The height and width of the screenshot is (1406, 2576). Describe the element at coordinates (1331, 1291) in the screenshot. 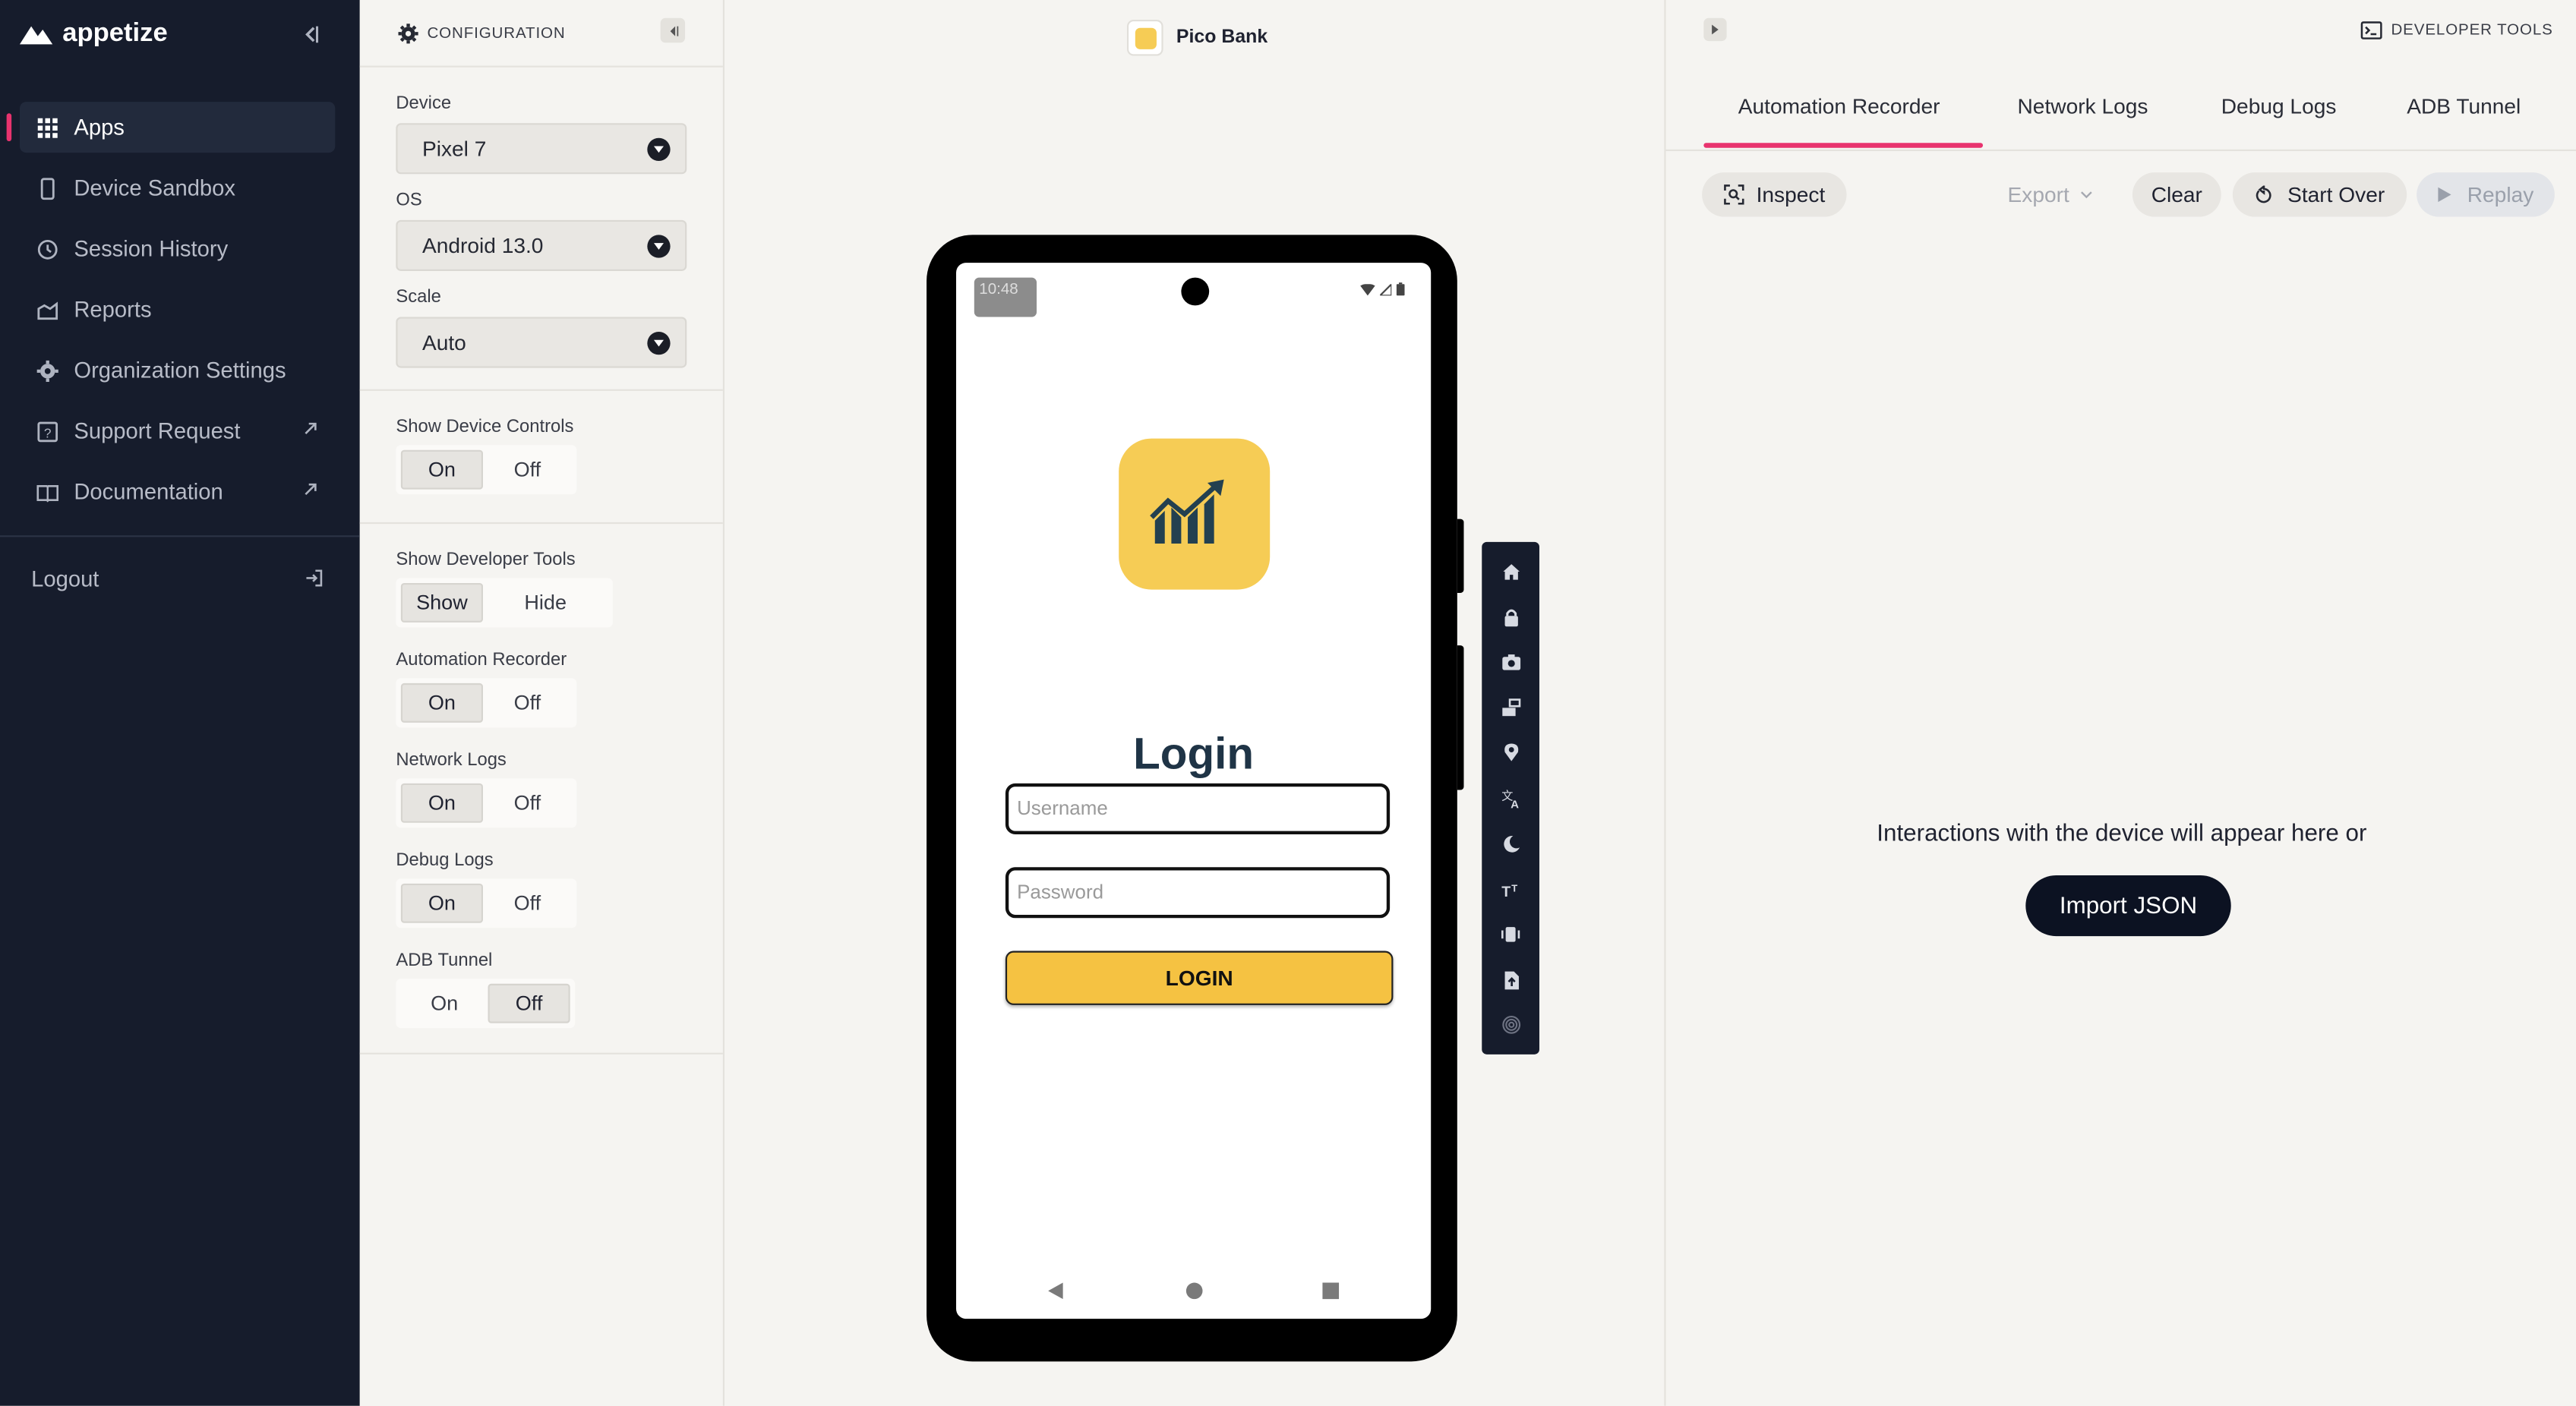

I see `android-recents-button` at that location.